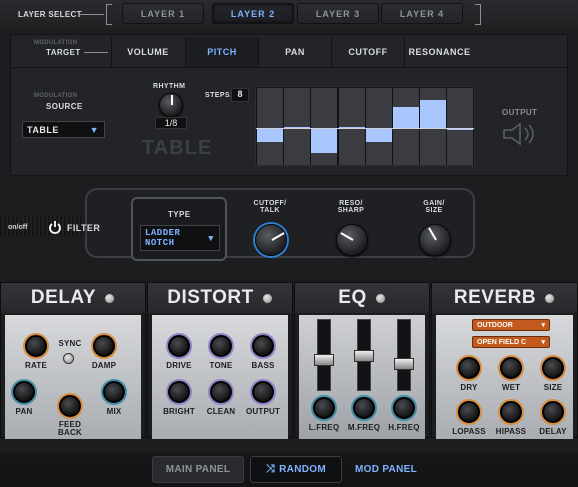 This screenshot has width=578, height=487. I want to click on mid-freq-slider, so click(364, 355).